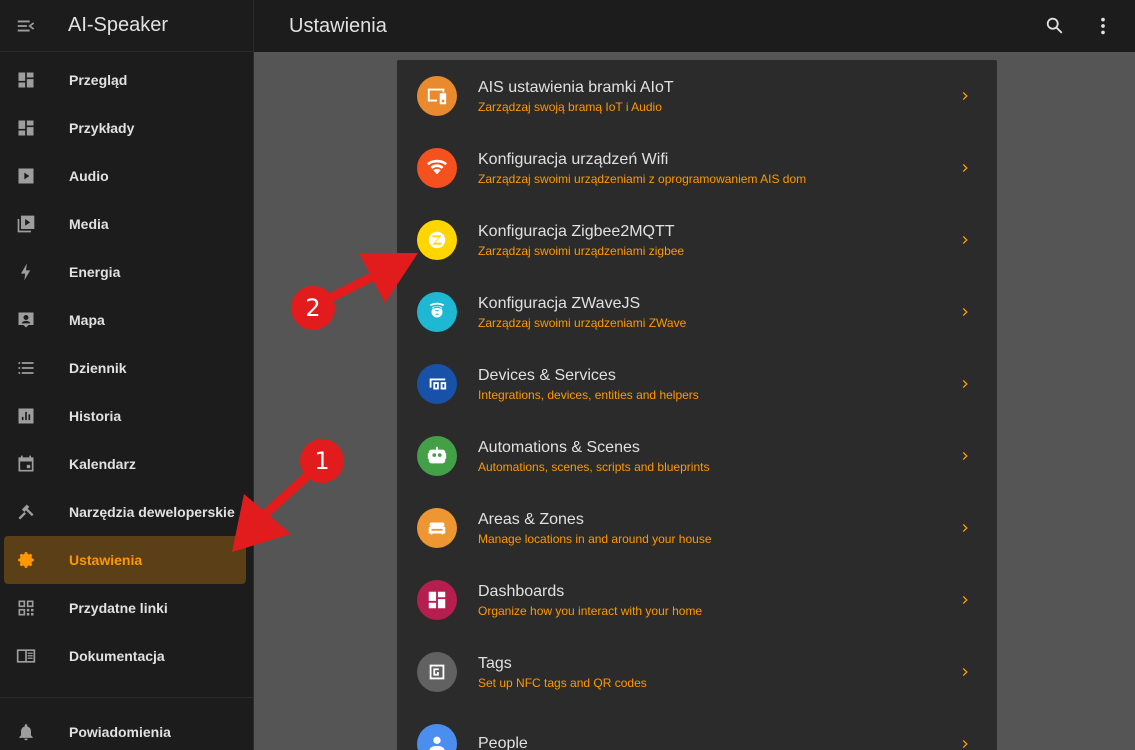 Image resolution: width=1135 pixels, height=750 pixels. I want to click on person-icon, so click(437, 737).